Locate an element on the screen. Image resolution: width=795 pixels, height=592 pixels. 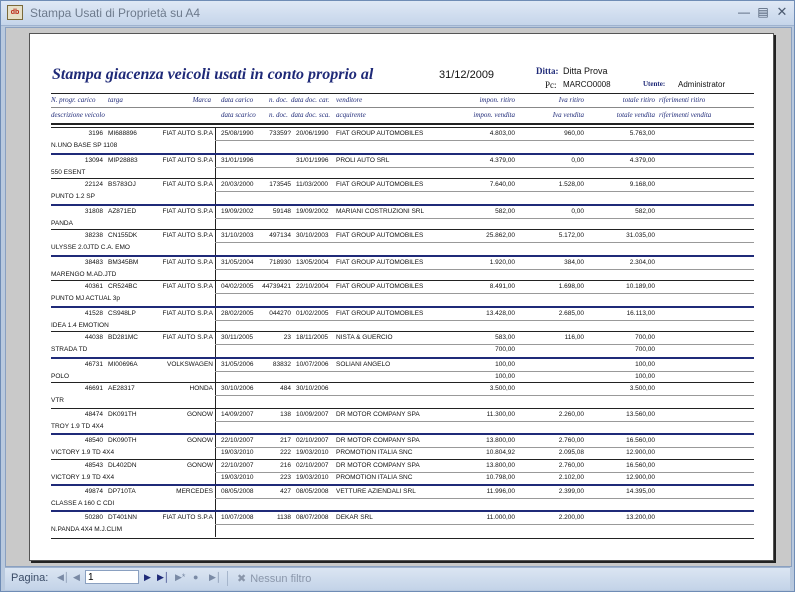
column-header: targa is located at coordinates (115, 100).